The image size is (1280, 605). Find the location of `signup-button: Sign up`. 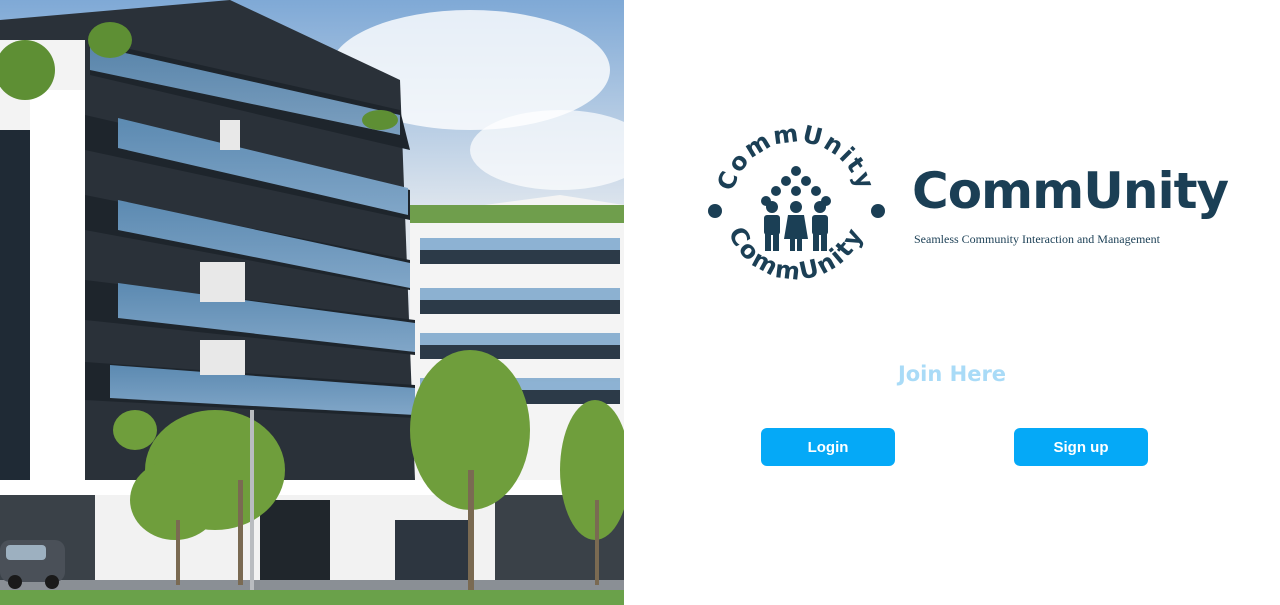

signup-button: Sign up is located at coordinates (1081, 447).